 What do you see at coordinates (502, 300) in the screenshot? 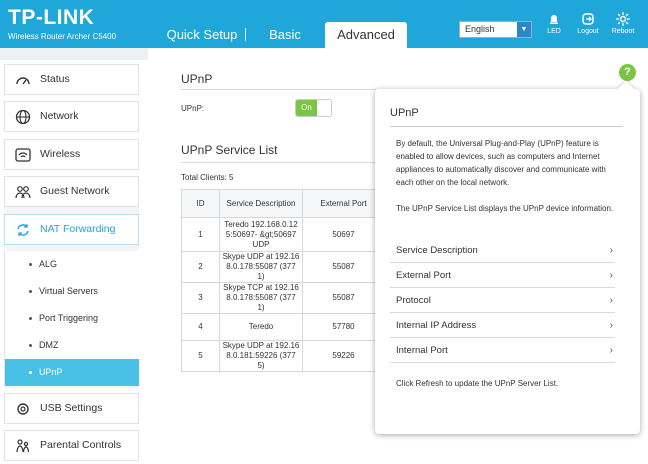
I see `help-item-protocol: Protocol ›` at bounding box center [502, 300].